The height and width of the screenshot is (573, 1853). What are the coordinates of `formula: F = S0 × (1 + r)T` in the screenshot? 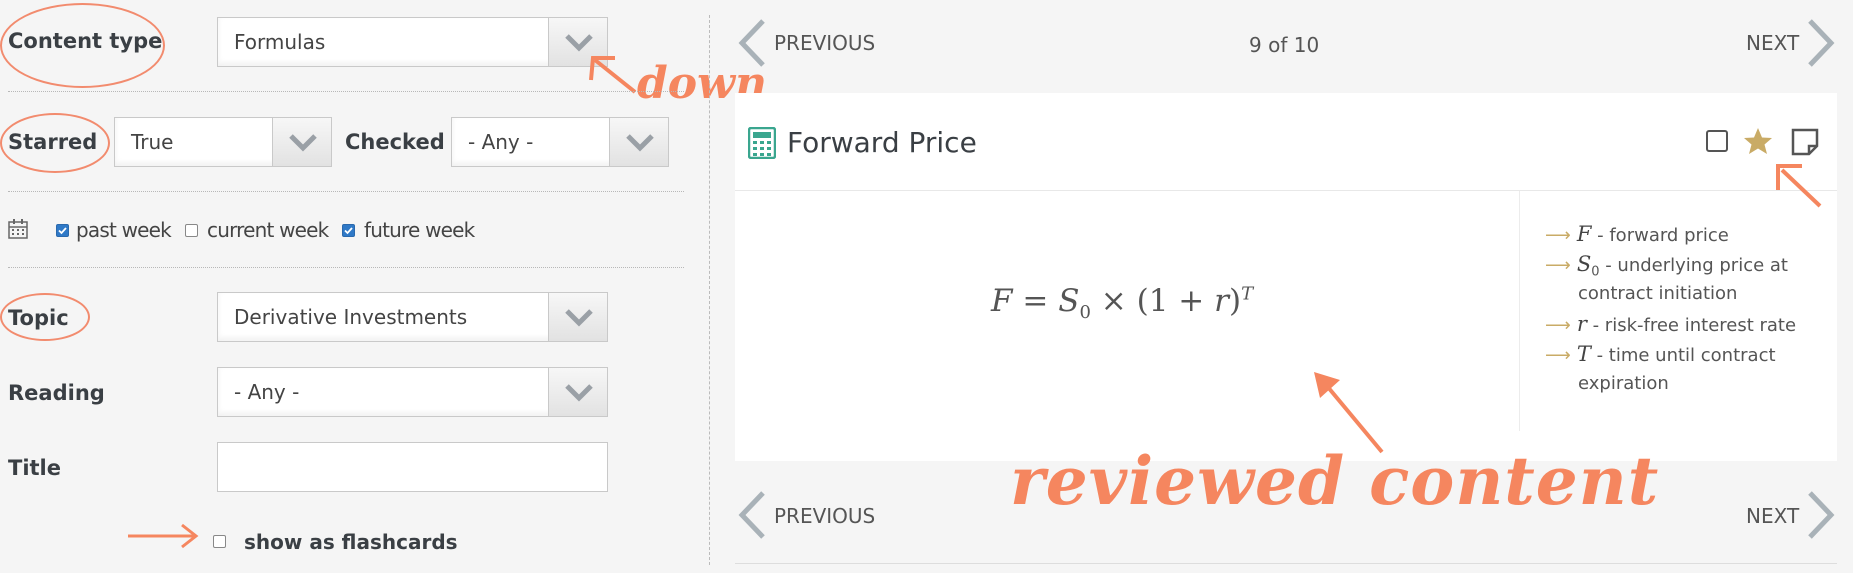 It's located at (1122, 303).